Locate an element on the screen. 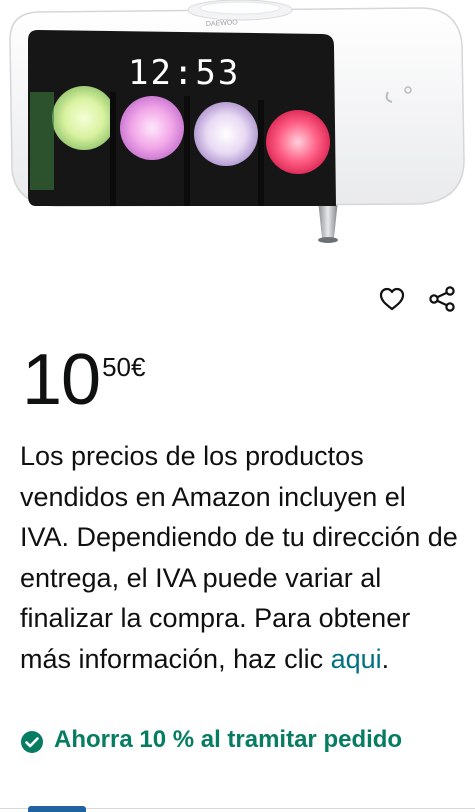 The height and width of the screenshot is (812, 475). product-price: 10 50 € is located at coordinates (83, 380).